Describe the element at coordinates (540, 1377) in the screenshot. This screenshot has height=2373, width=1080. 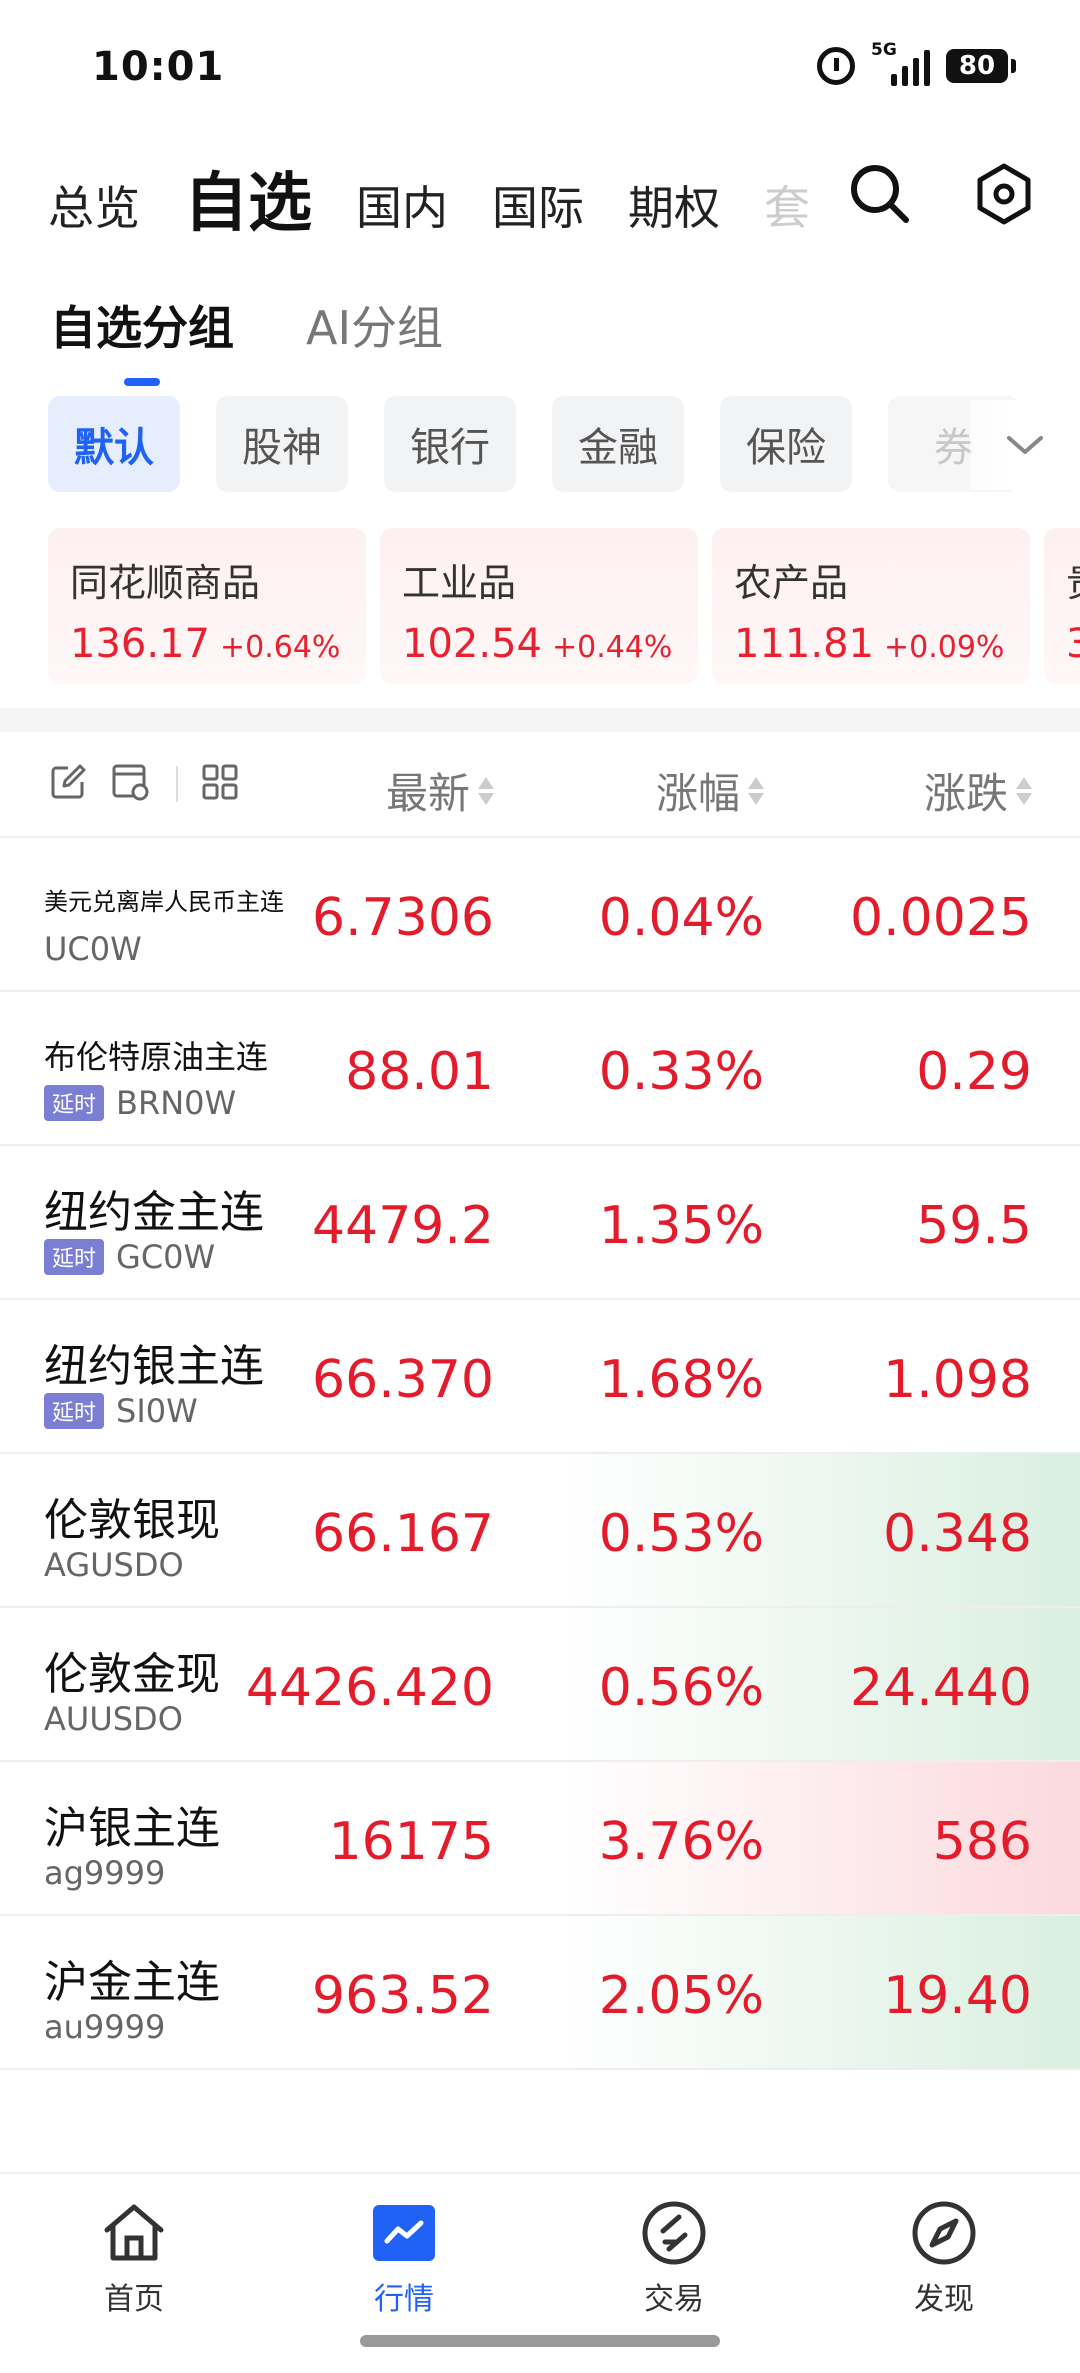
I see `table-row: 纽约银主连 延时 SI0W 66.370 1.68% 1.098` at that location.